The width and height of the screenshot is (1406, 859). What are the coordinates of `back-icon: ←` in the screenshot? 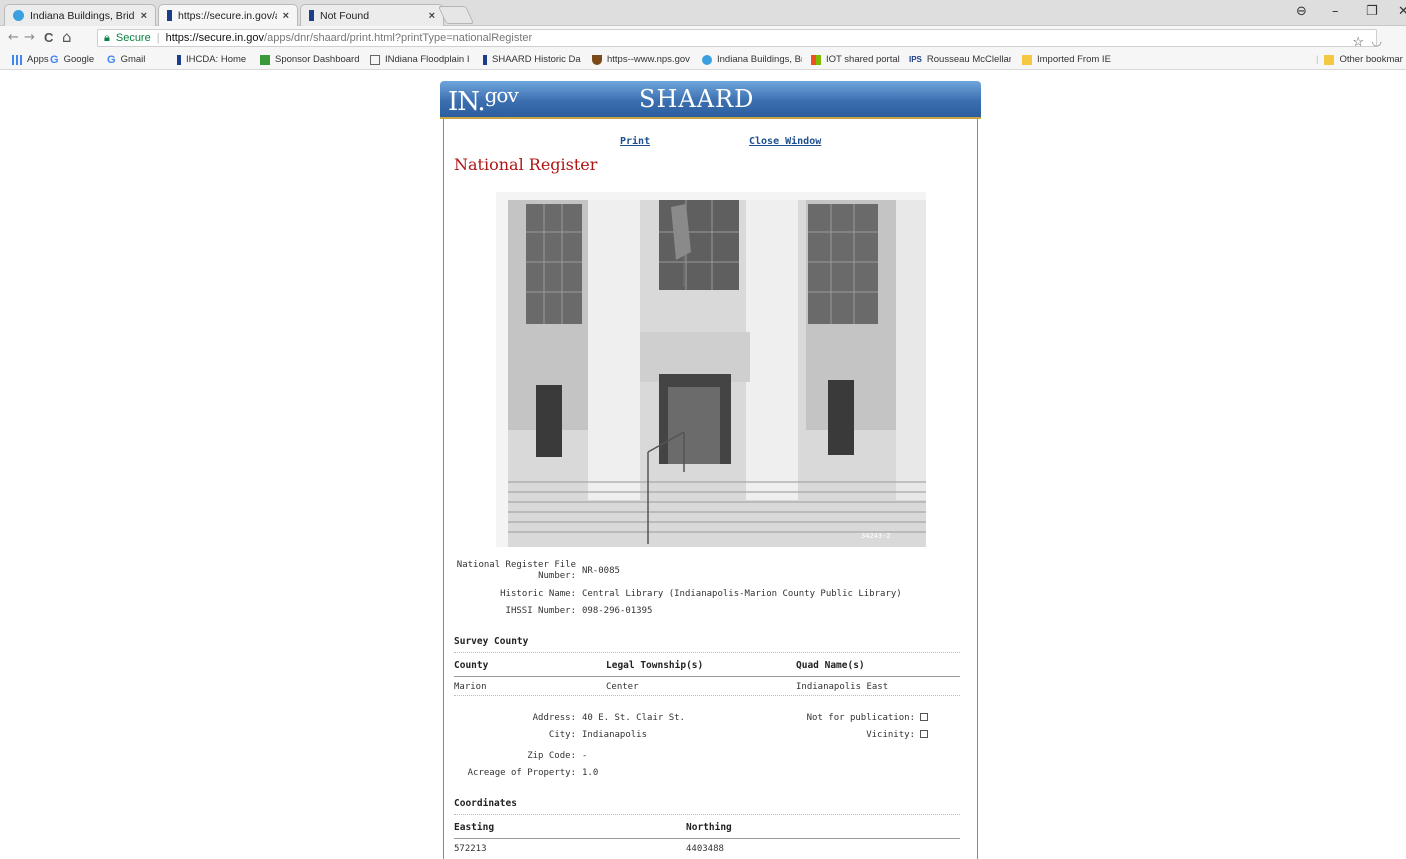 It's located at (13, 37).